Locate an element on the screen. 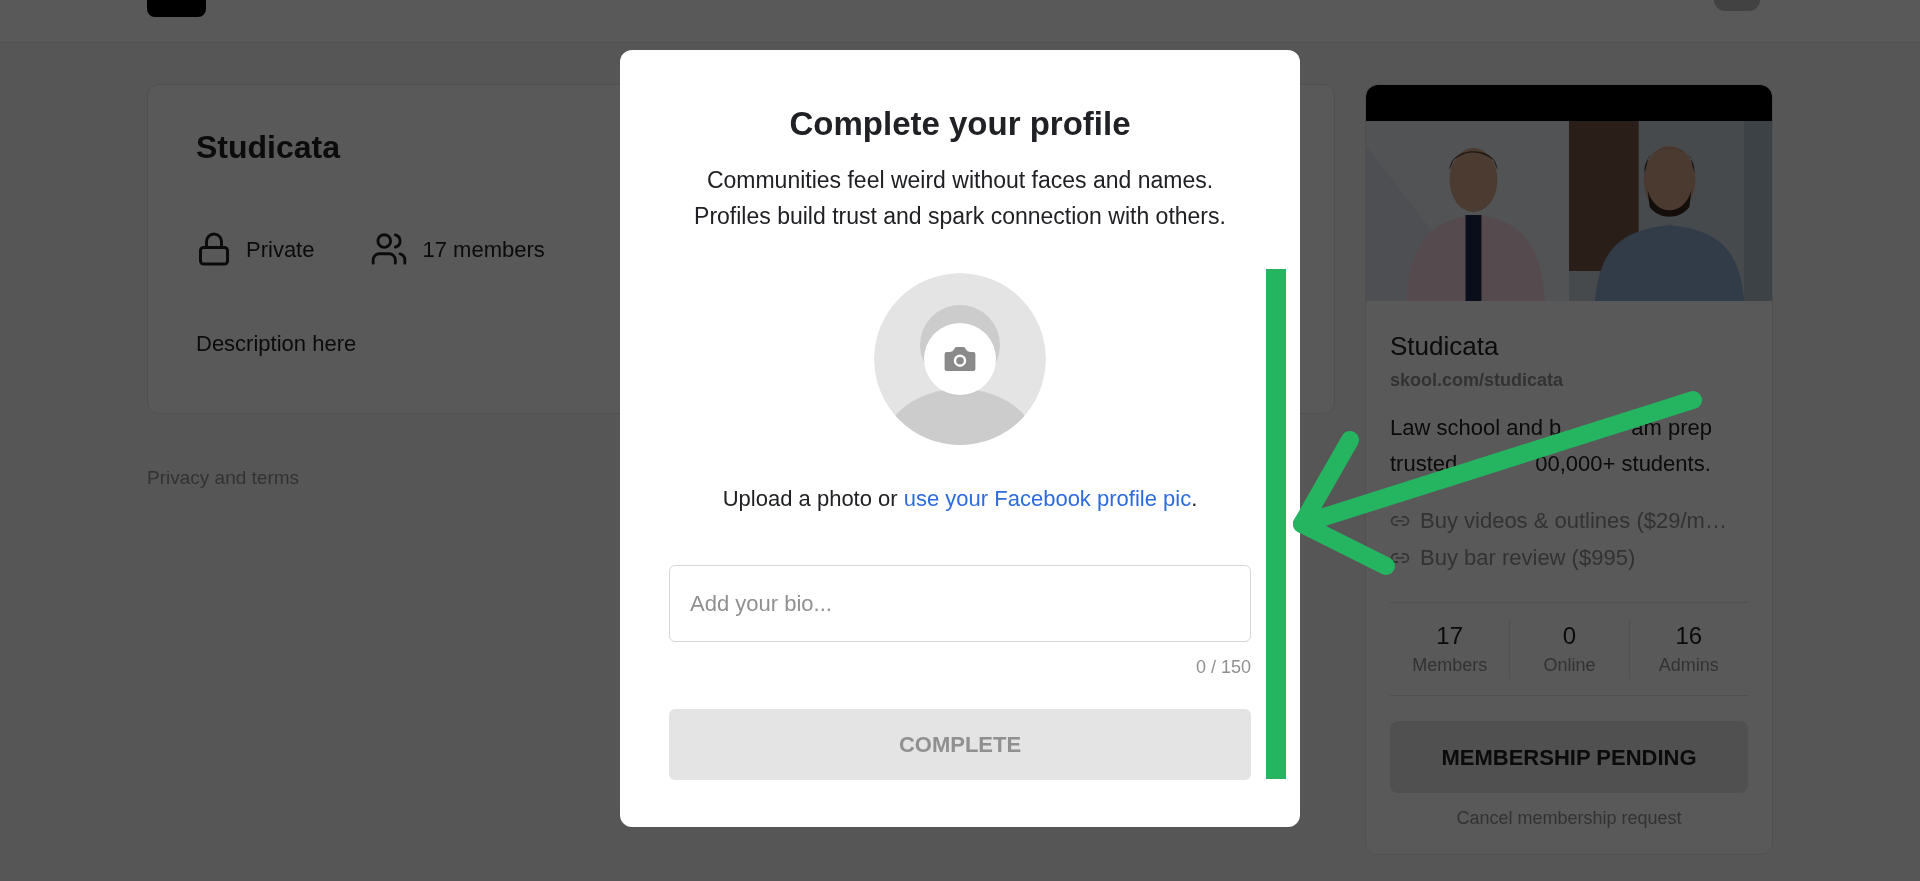 Image resolution: width=1920 pixels, height=881 pixels. stat-value: 16 is located at coordinates (1689, 636).